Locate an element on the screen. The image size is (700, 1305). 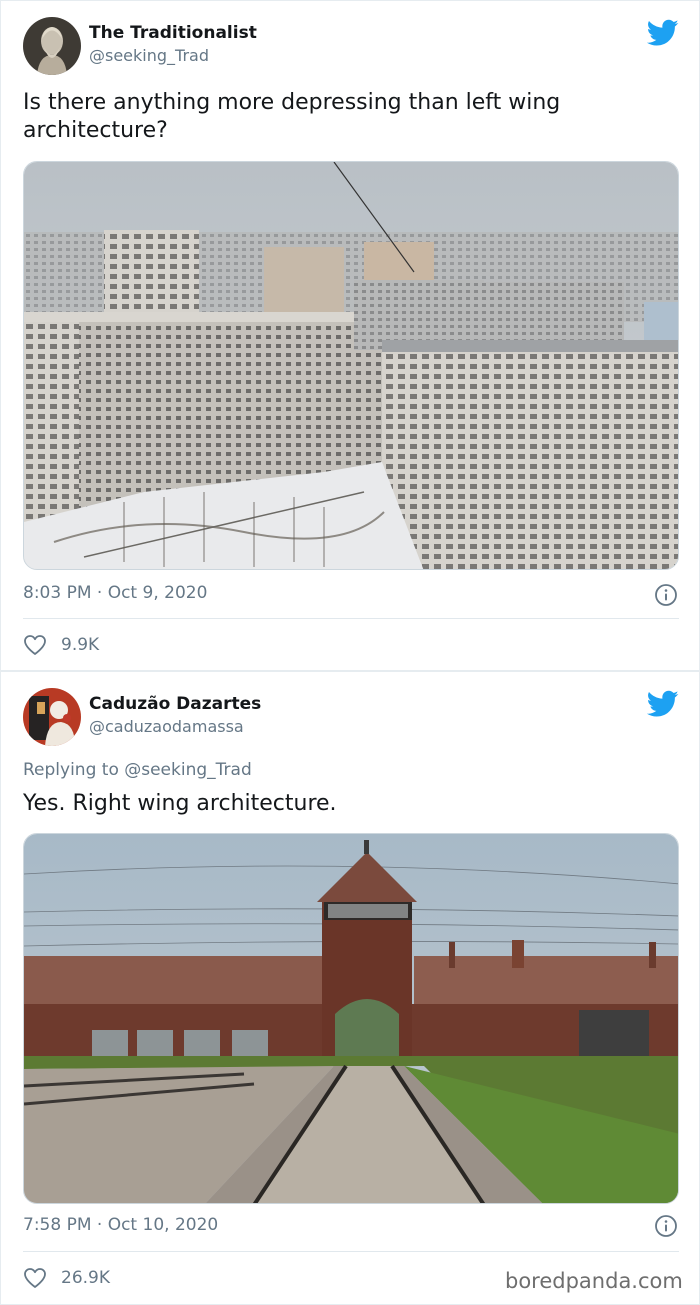
author-name: The Traditionalist is located at coordinates (173, 33).